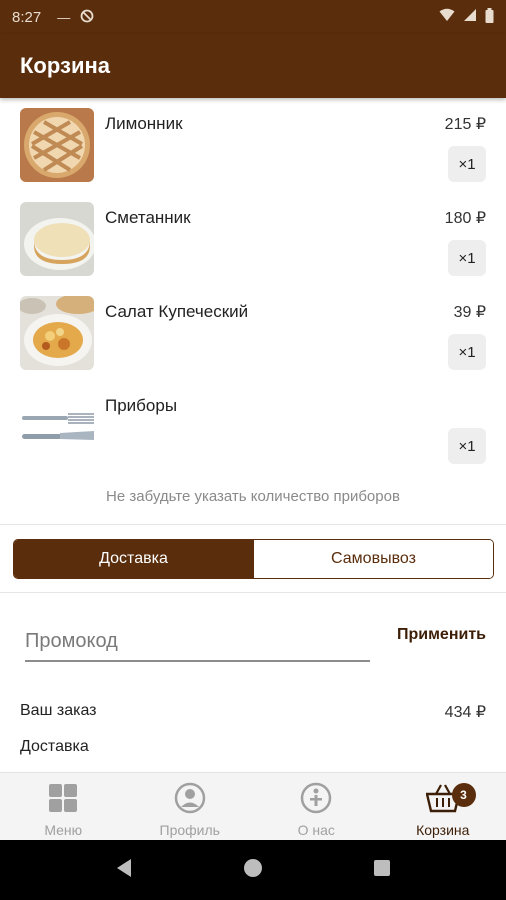 This screenshot has height=900, width=506. I want to click on nav-item-profile: Профиль, so click(190, 806).